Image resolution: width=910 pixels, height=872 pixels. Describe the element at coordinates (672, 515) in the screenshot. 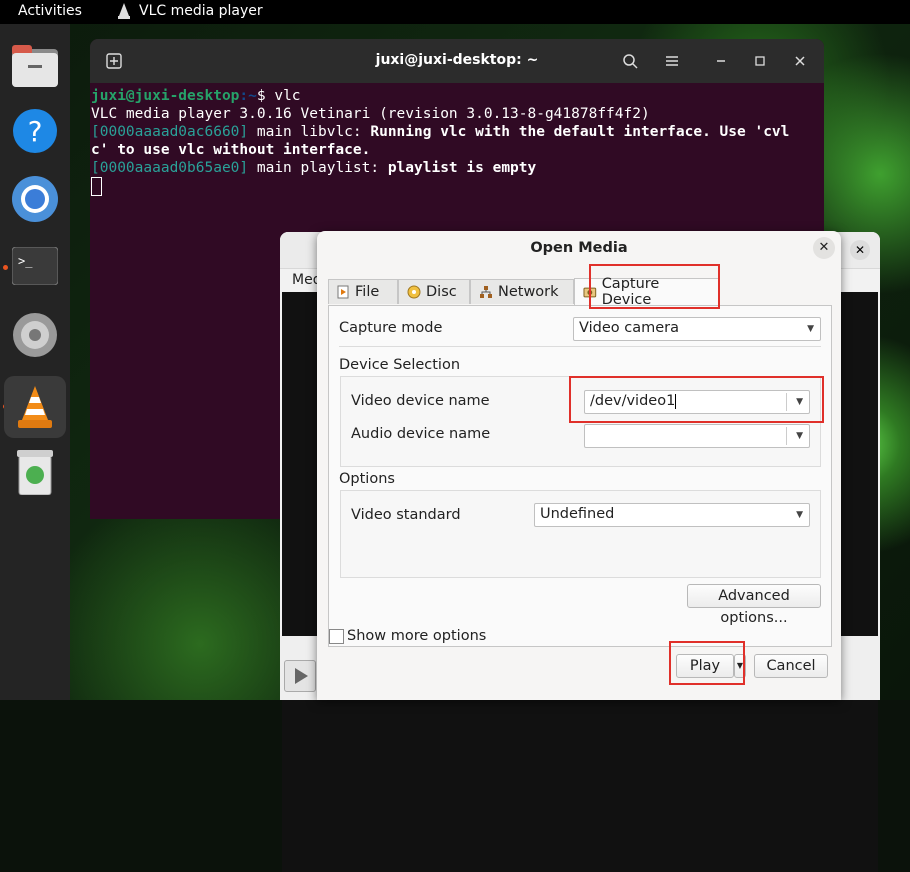

I see `video-standard-select: Undefined ▼` at that location.